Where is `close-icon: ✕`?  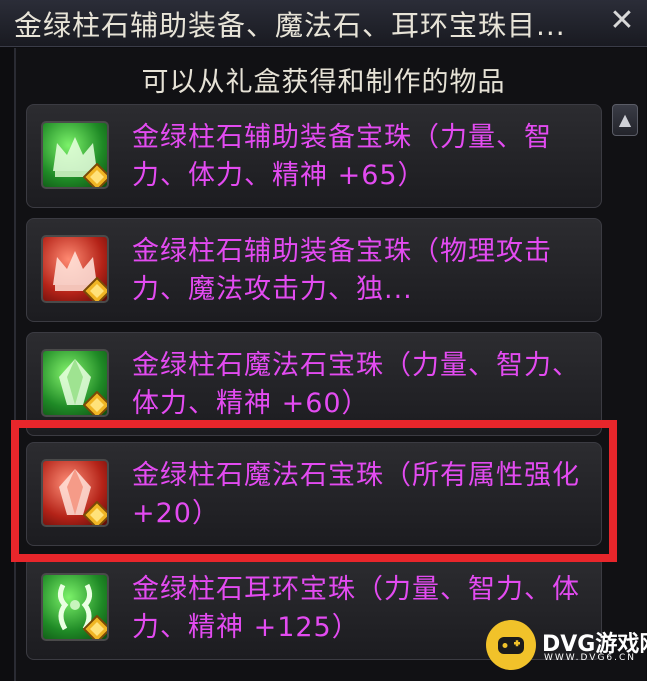 close-icon: ✕ is located at coordinates (622, 21).